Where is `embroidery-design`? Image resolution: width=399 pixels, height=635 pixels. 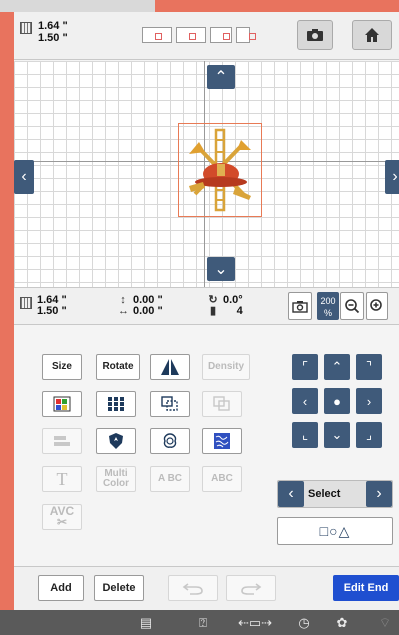 embroidery-design is located at coordinates (220, 170).